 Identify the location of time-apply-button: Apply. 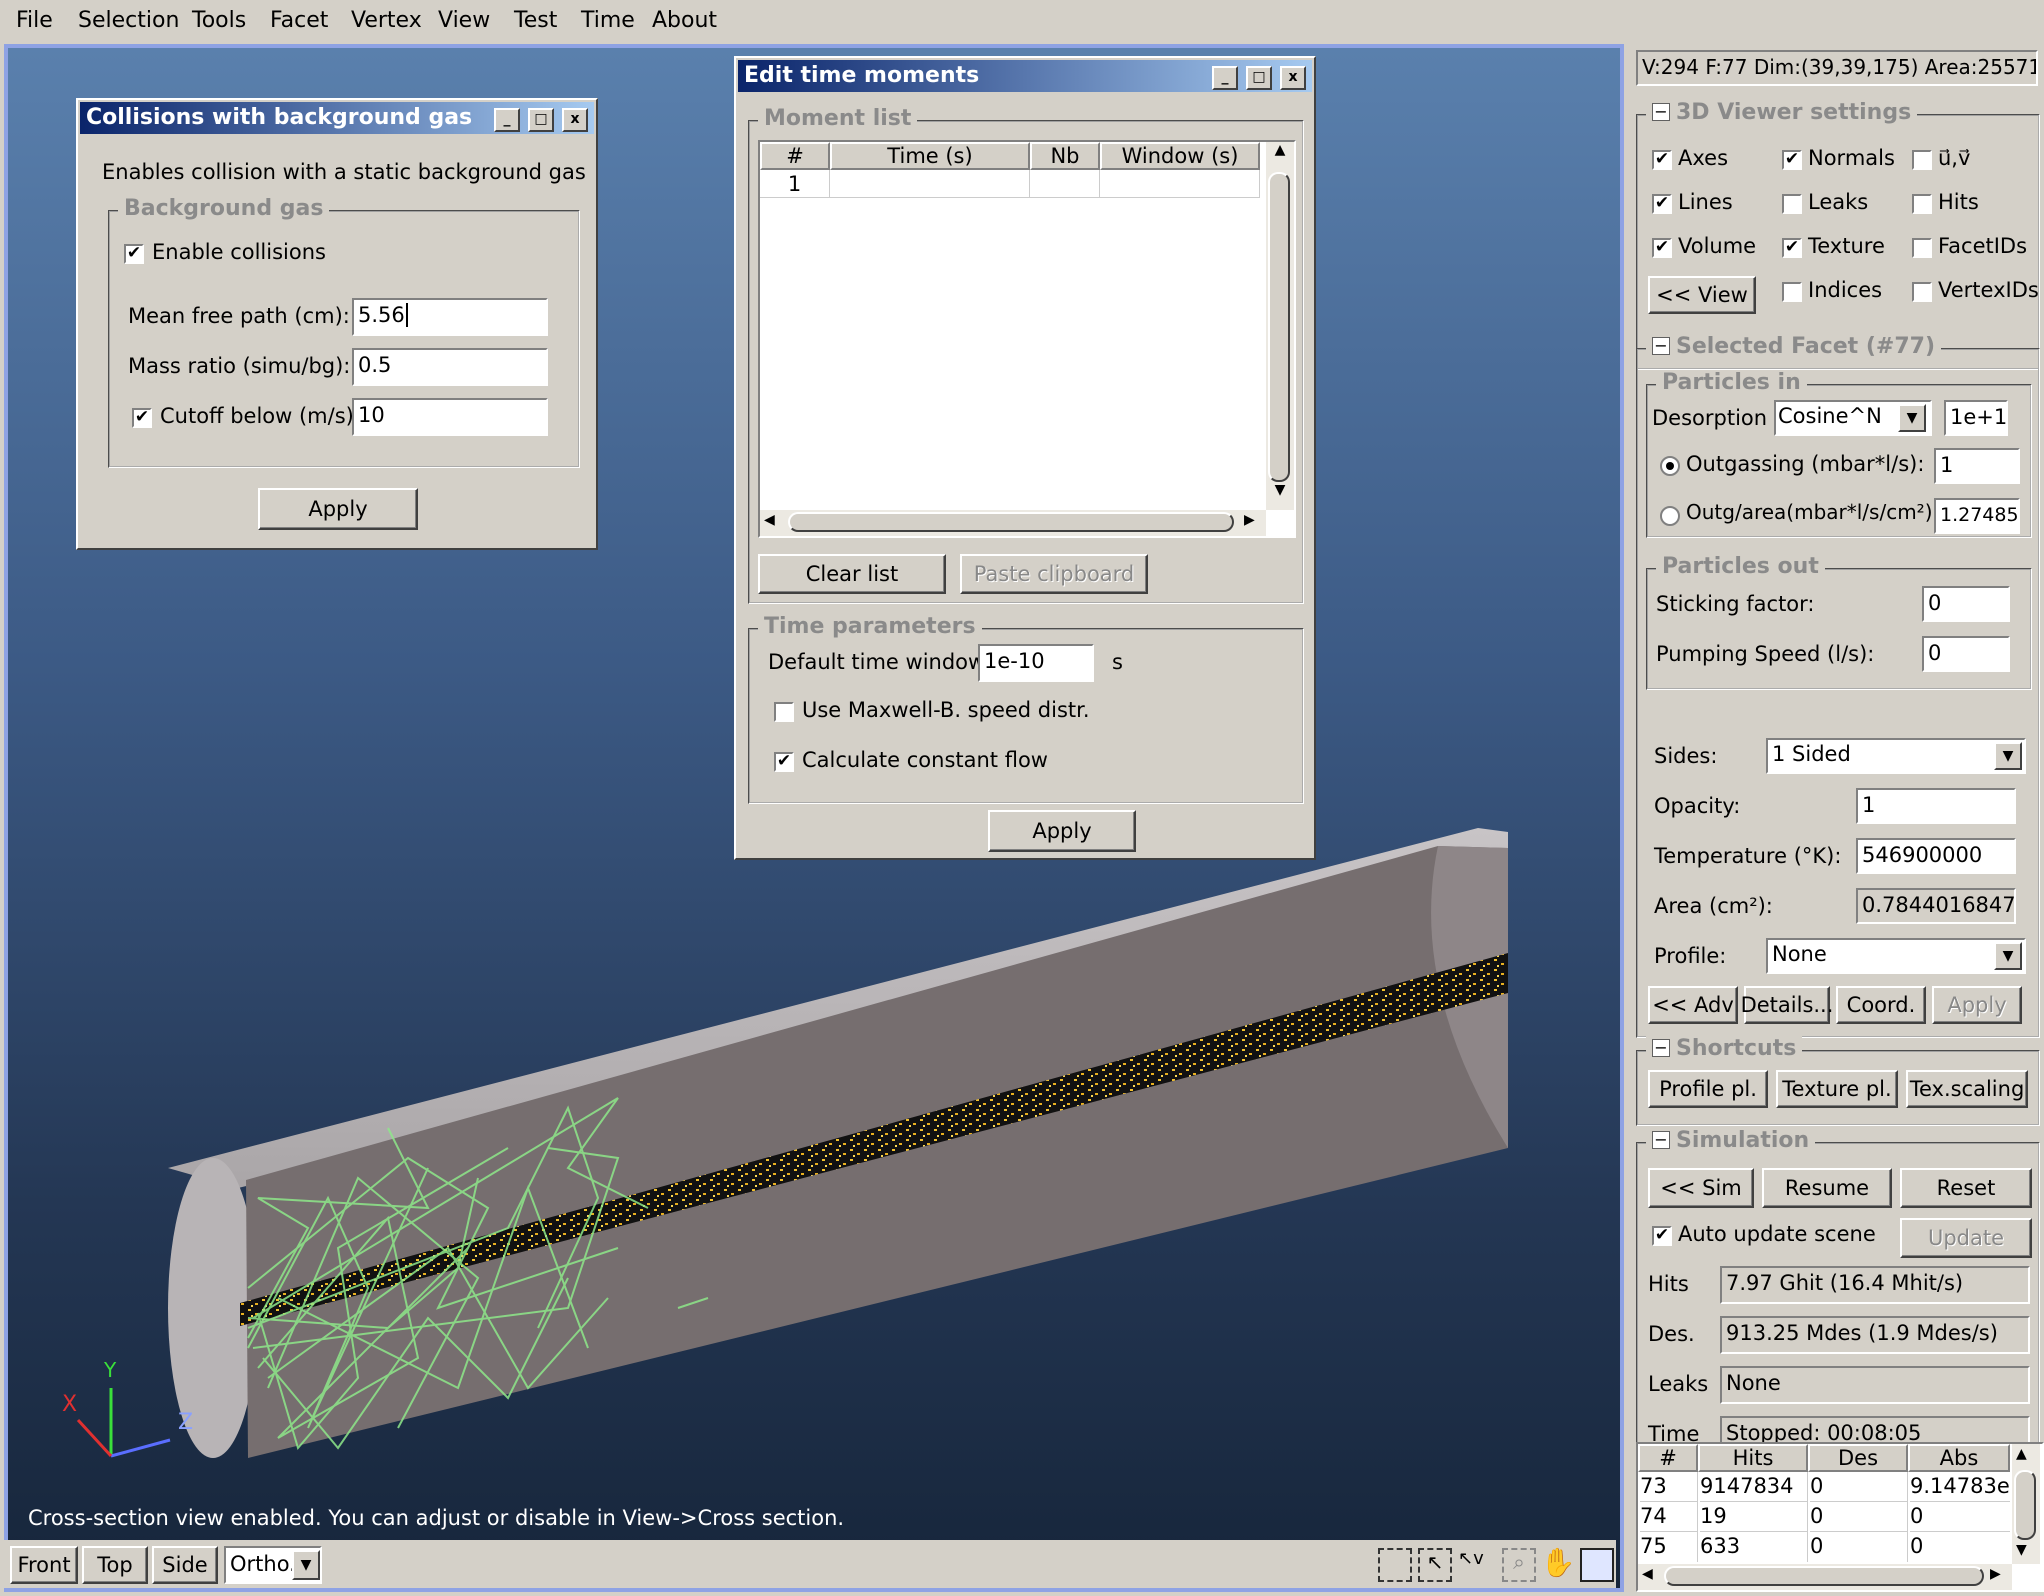
(1062, 831).